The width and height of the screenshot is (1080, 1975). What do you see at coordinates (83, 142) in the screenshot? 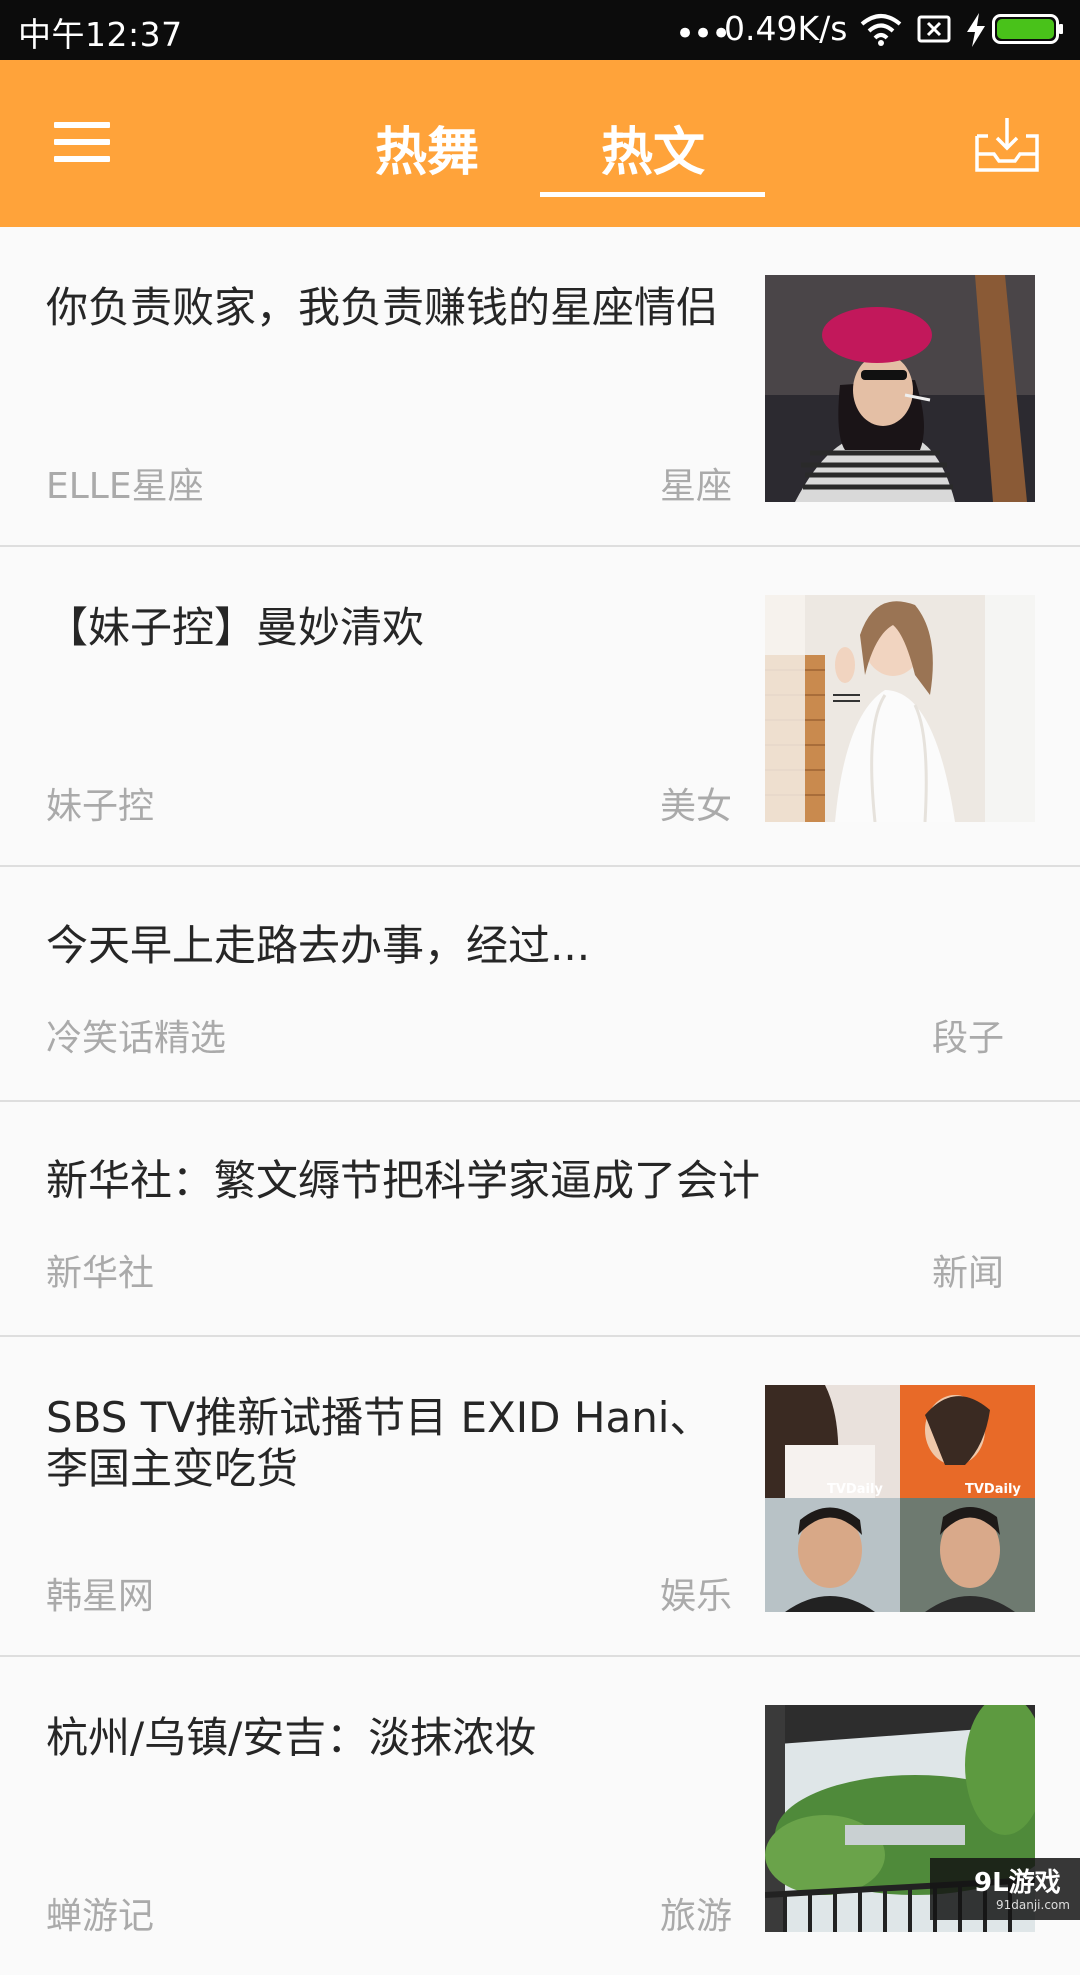
I see `menu-icon` at bounding box center [83, 142].